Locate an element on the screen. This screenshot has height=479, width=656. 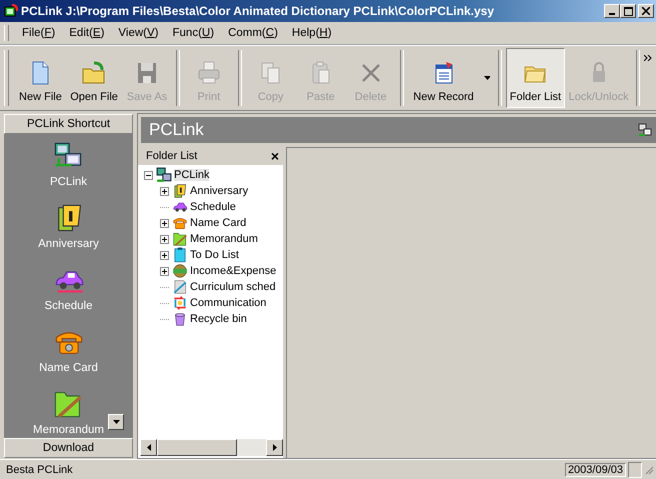
toolbar-button: New Record is located at coordinates (444, 78).